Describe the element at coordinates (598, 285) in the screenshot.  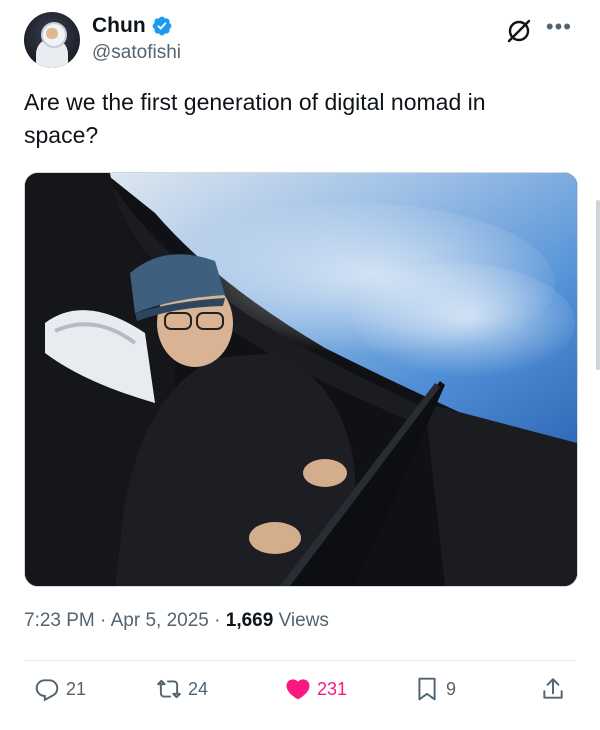
I see `scrollbar` at that location.